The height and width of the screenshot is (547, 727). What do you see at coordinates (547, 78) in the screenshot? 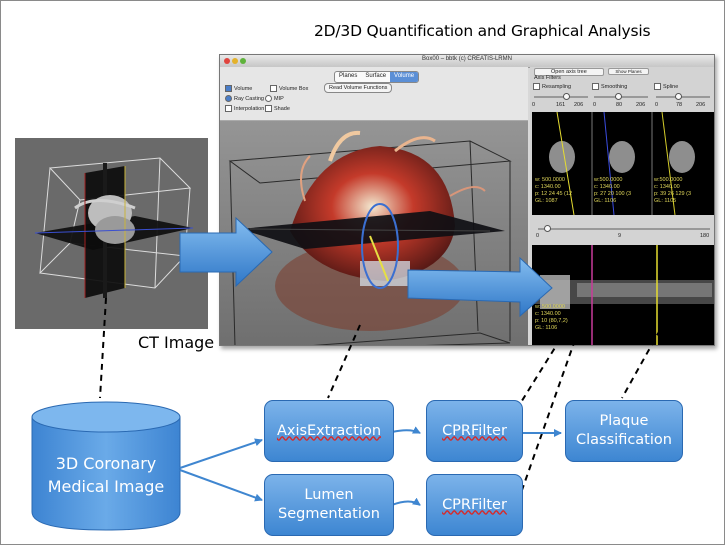
I see `axis-filters-label: Axis Filters` at bounding box center [547, 78].